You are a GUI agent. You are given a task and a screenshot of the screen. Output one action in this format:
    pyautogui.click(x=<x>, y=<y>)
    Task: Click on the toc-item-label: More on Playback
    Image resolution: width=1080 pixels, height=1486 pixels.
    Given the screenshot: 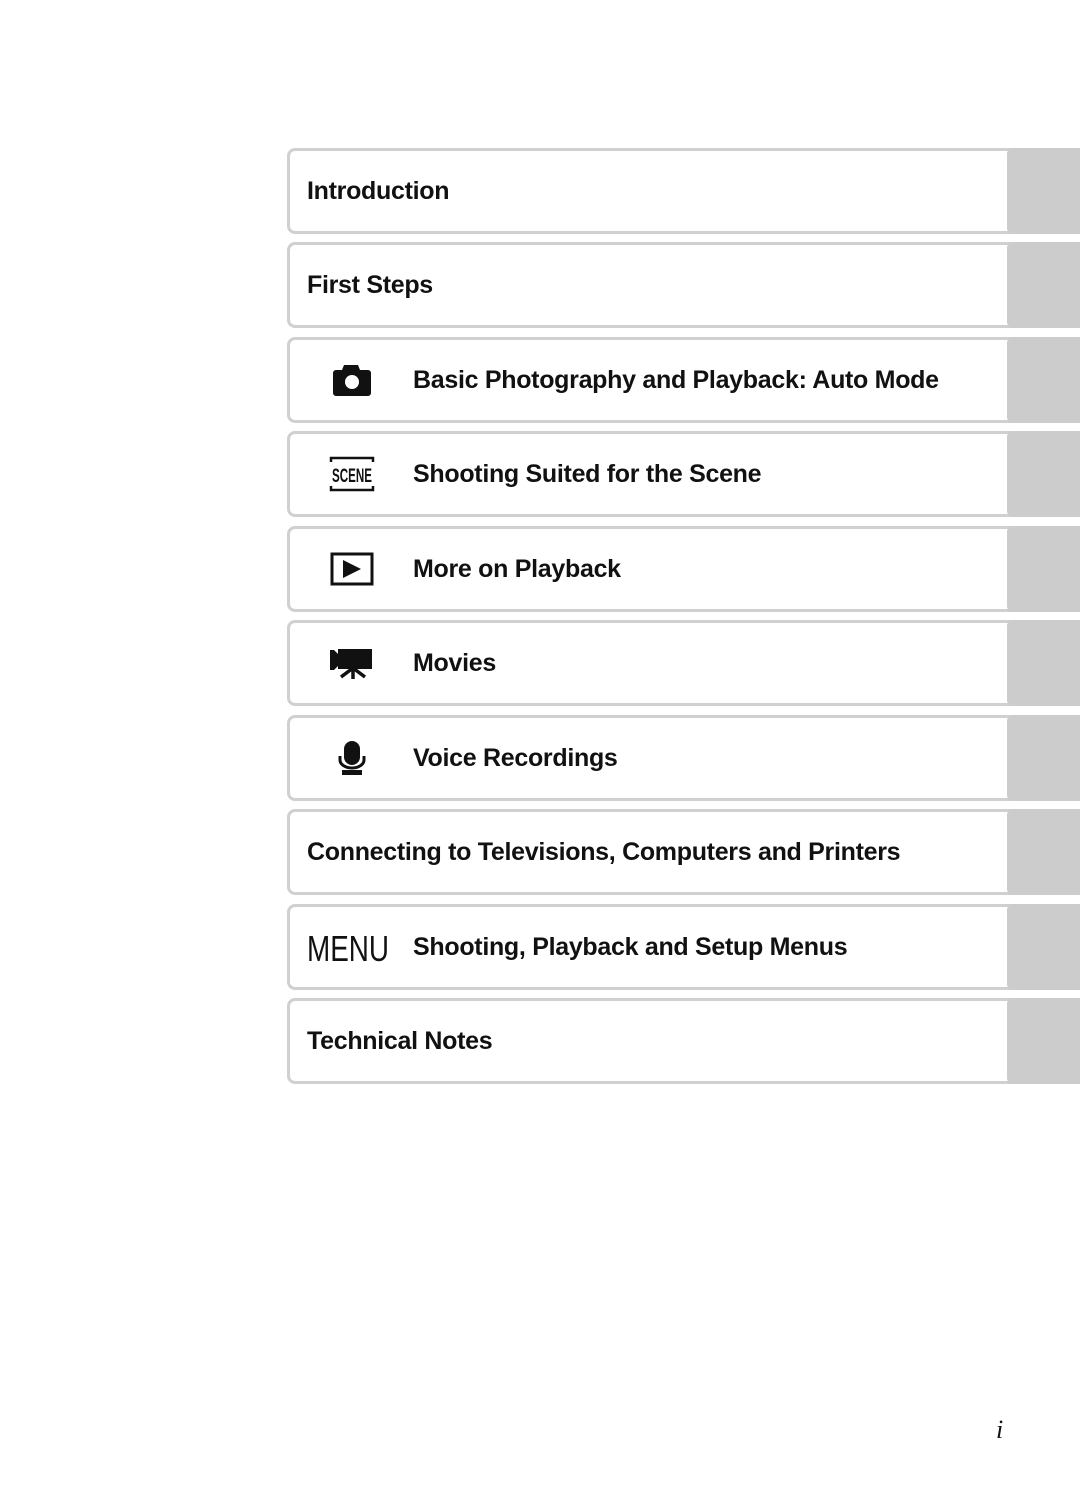 What is the action you would take?
    pyautogui.click(x=517, y=569)
    